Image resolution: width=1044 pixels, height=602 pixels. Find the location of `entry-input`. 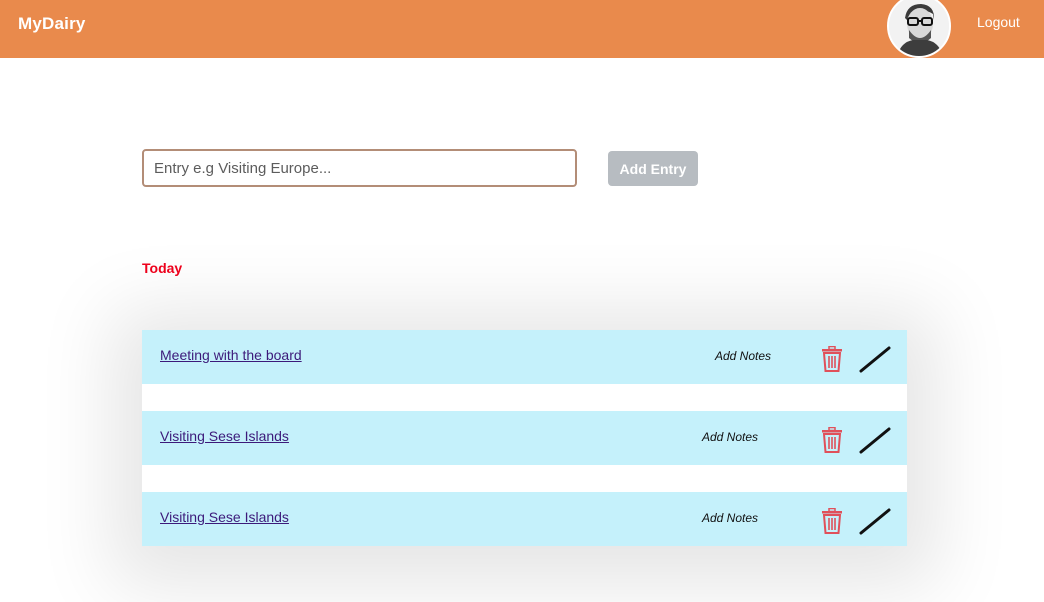

entry-input is located at coordinates (359, 168).